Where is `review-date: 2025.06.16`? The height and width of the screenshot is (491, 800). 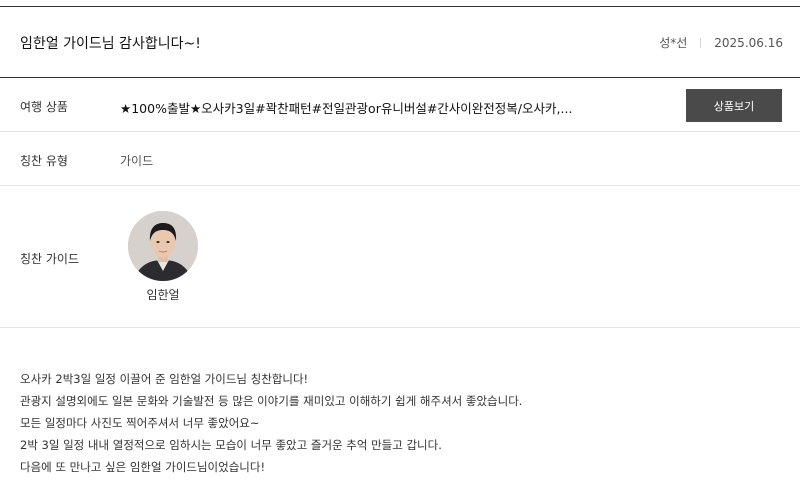 review-date: 2025.06.16 is located at coordinates (748, 42).